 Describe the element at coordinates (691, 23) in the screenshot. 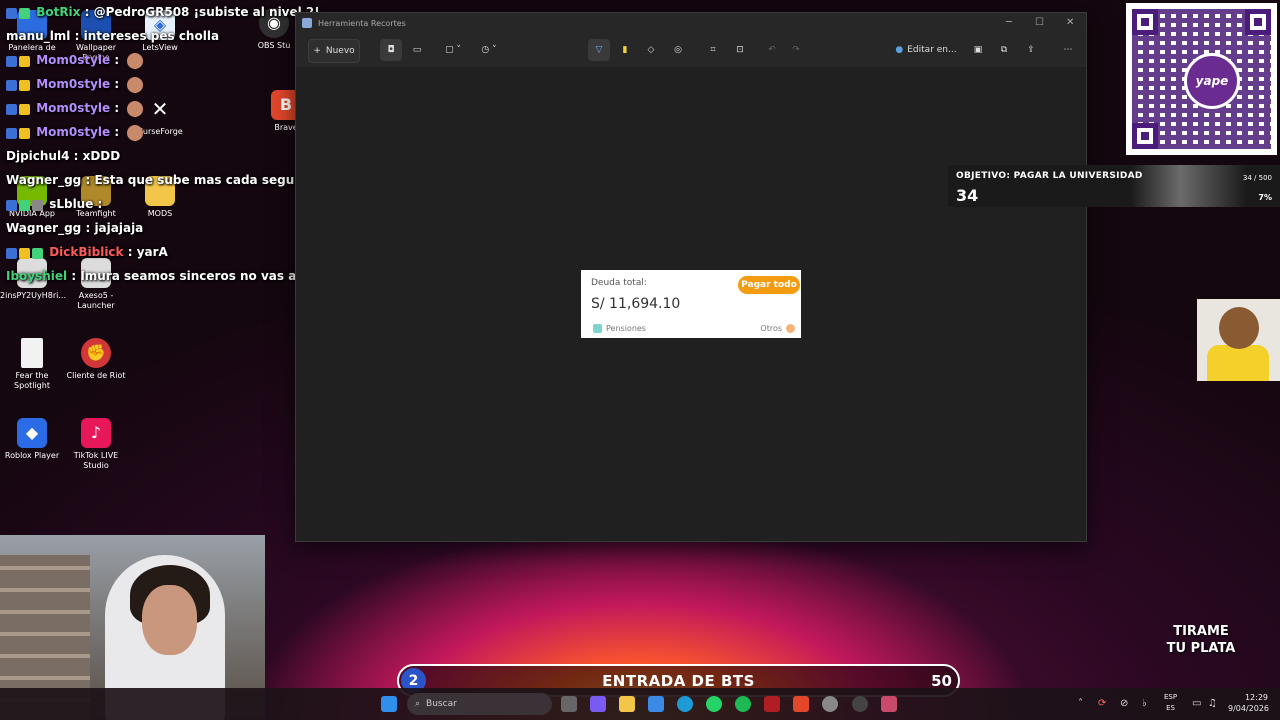

I see `title-bar: Herramienta Recortes` at that location.